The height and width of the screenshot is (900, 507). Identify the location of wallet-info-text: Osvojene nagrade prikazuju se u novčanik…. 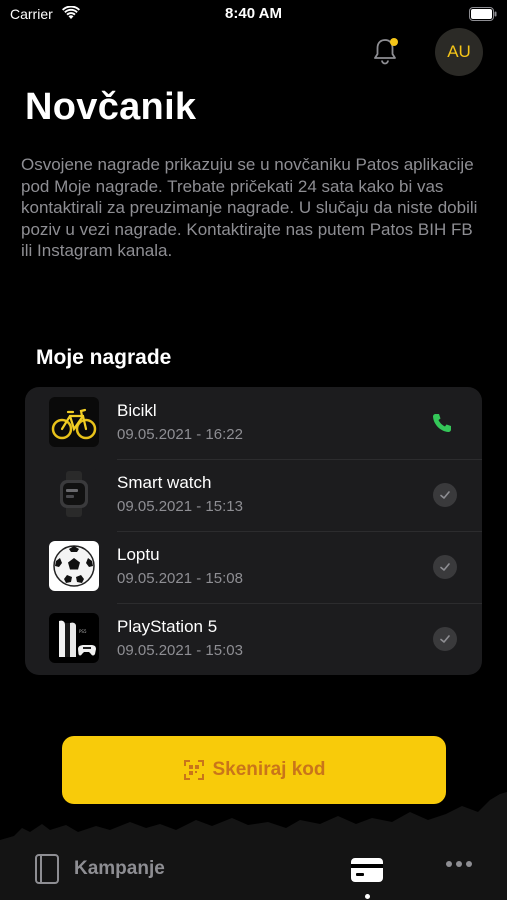
(249, 208).